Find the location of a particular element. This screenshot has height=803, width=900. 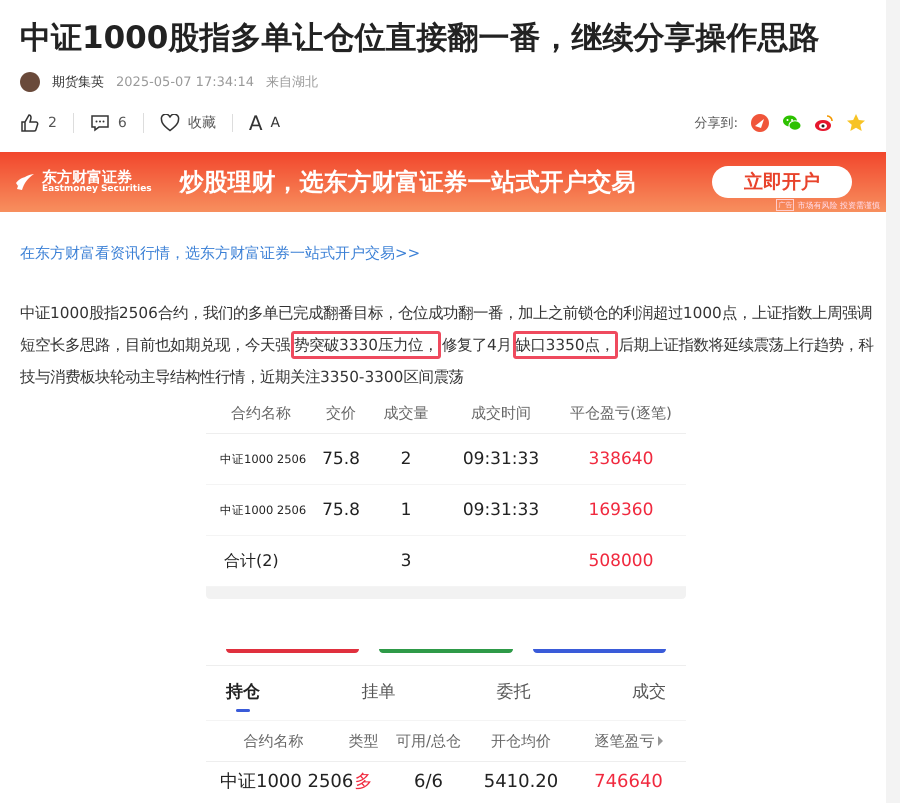

heart-icon is located at coordinates (170, 123).